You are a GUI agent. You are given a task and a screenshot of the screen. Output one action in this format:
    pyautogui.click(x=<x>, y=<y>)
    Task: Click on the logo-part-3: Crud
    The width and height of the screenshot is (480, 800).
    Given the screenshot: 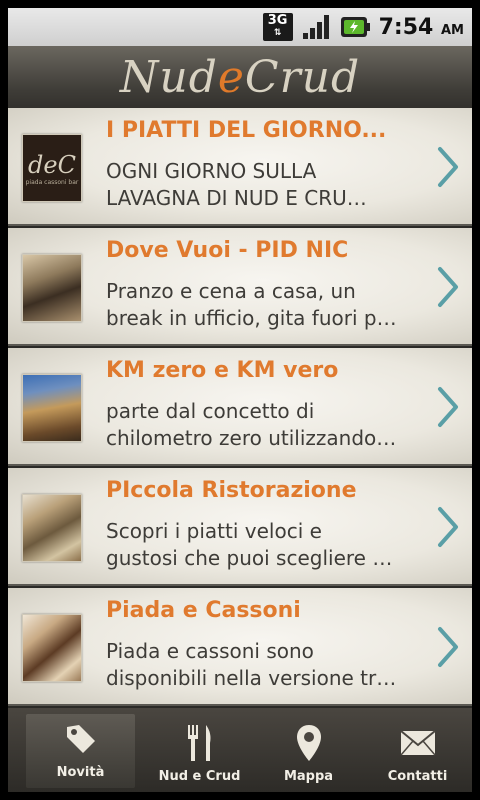 What is the action you would take?
    pyautogui.click(x=302, y=77)
    